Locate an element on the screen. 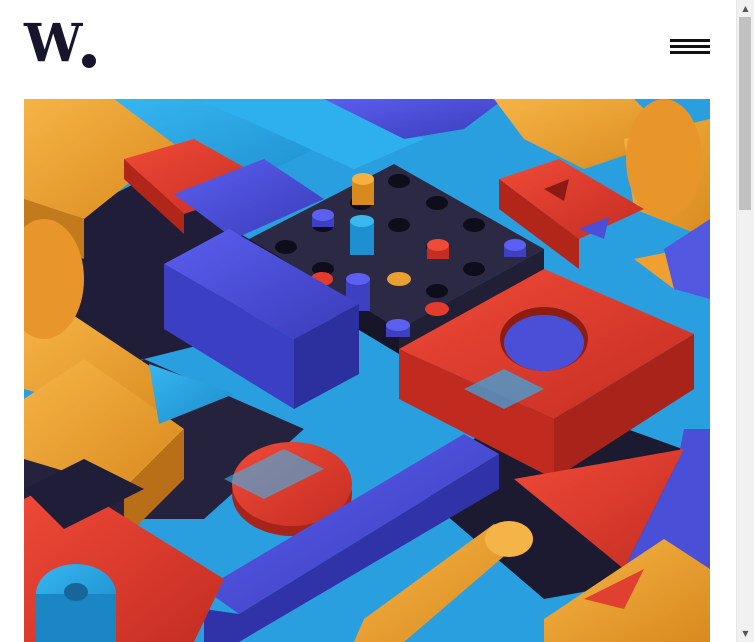 This screenshot has width=754, height=642. scroll-down-arrow-icon: ▼ is located at coordinates (745, 633).